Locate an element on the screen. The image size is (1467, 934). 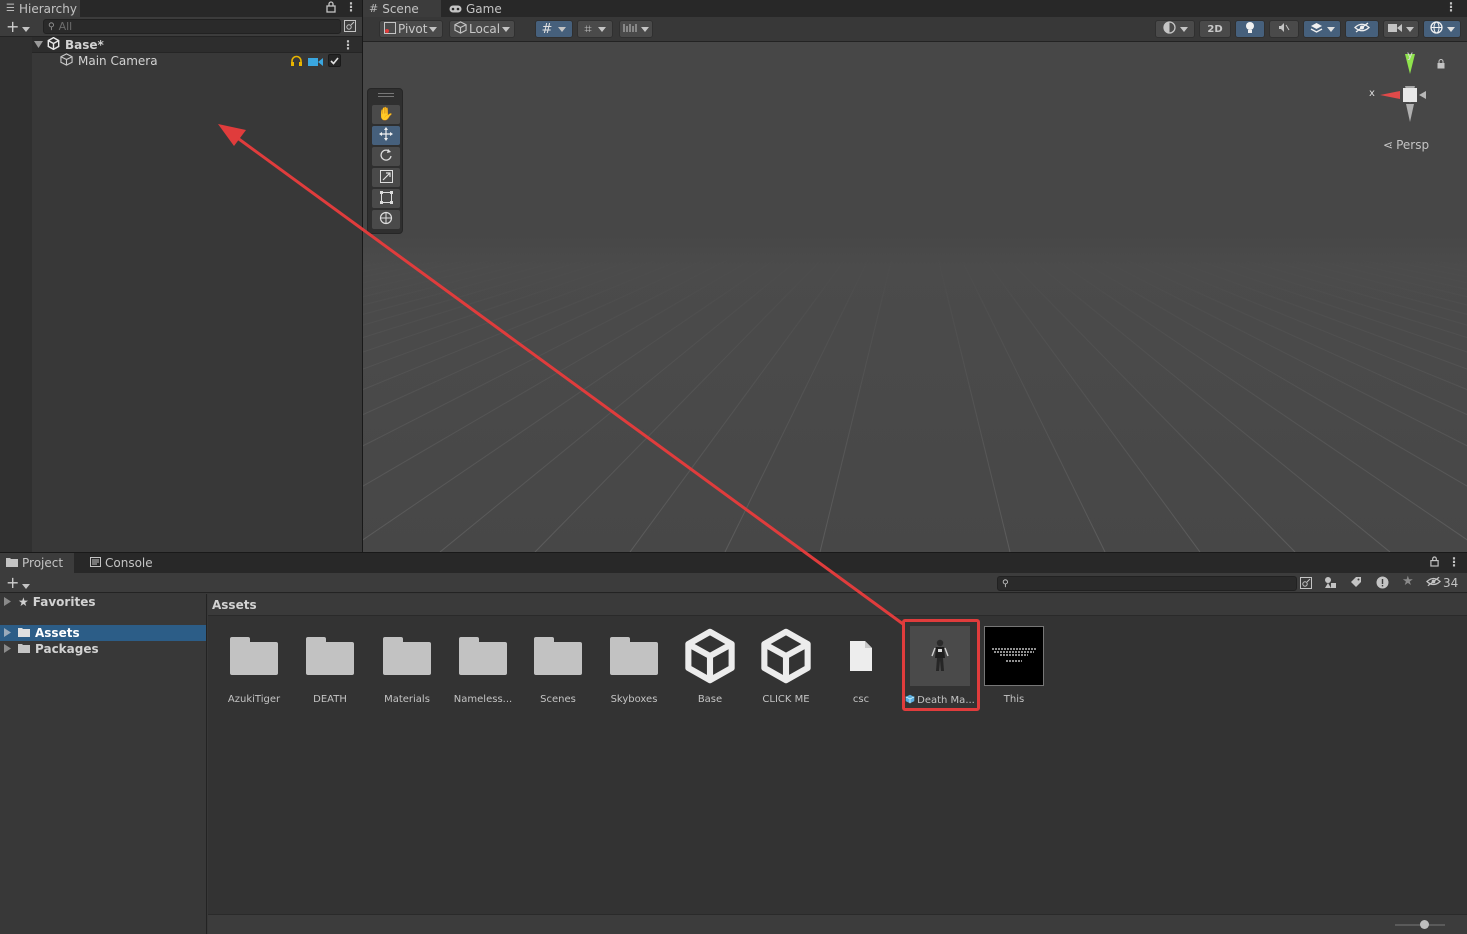
tab-hierarchy: ☰ Hierarchy is located at coordinates (40, 8).